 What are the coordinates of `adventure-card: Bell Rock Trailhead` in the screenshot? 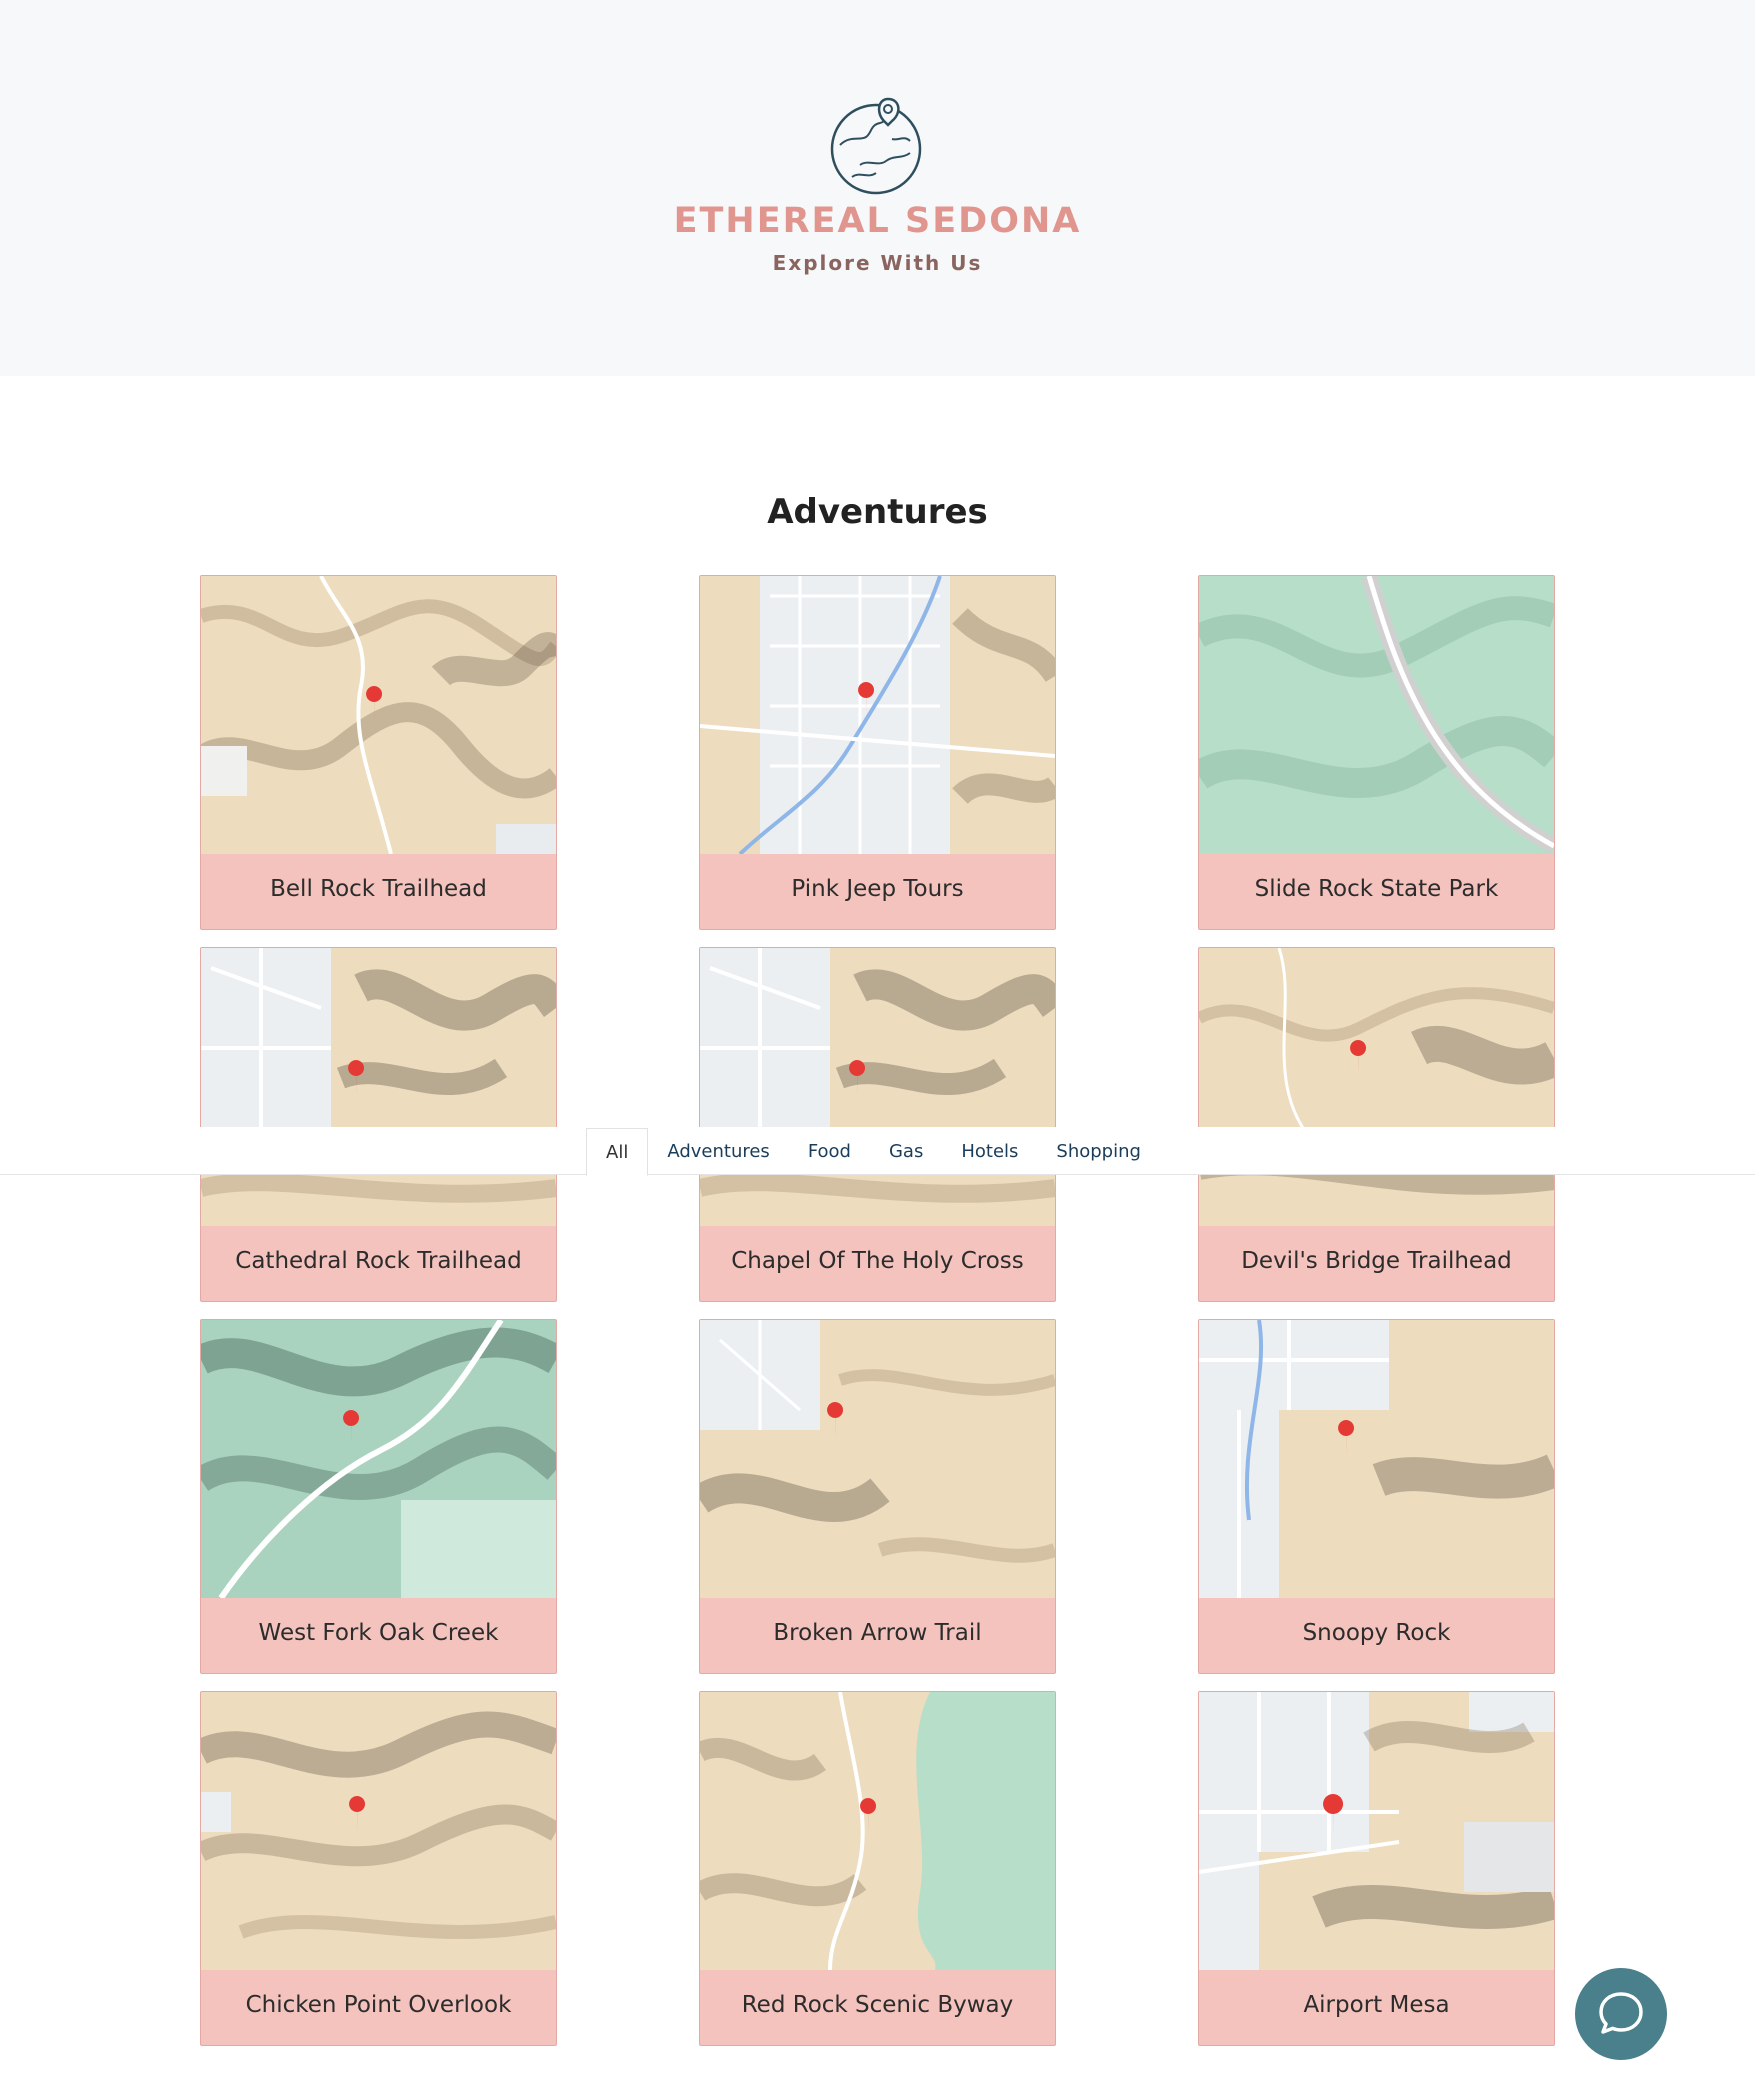 It's located at (378, 752).